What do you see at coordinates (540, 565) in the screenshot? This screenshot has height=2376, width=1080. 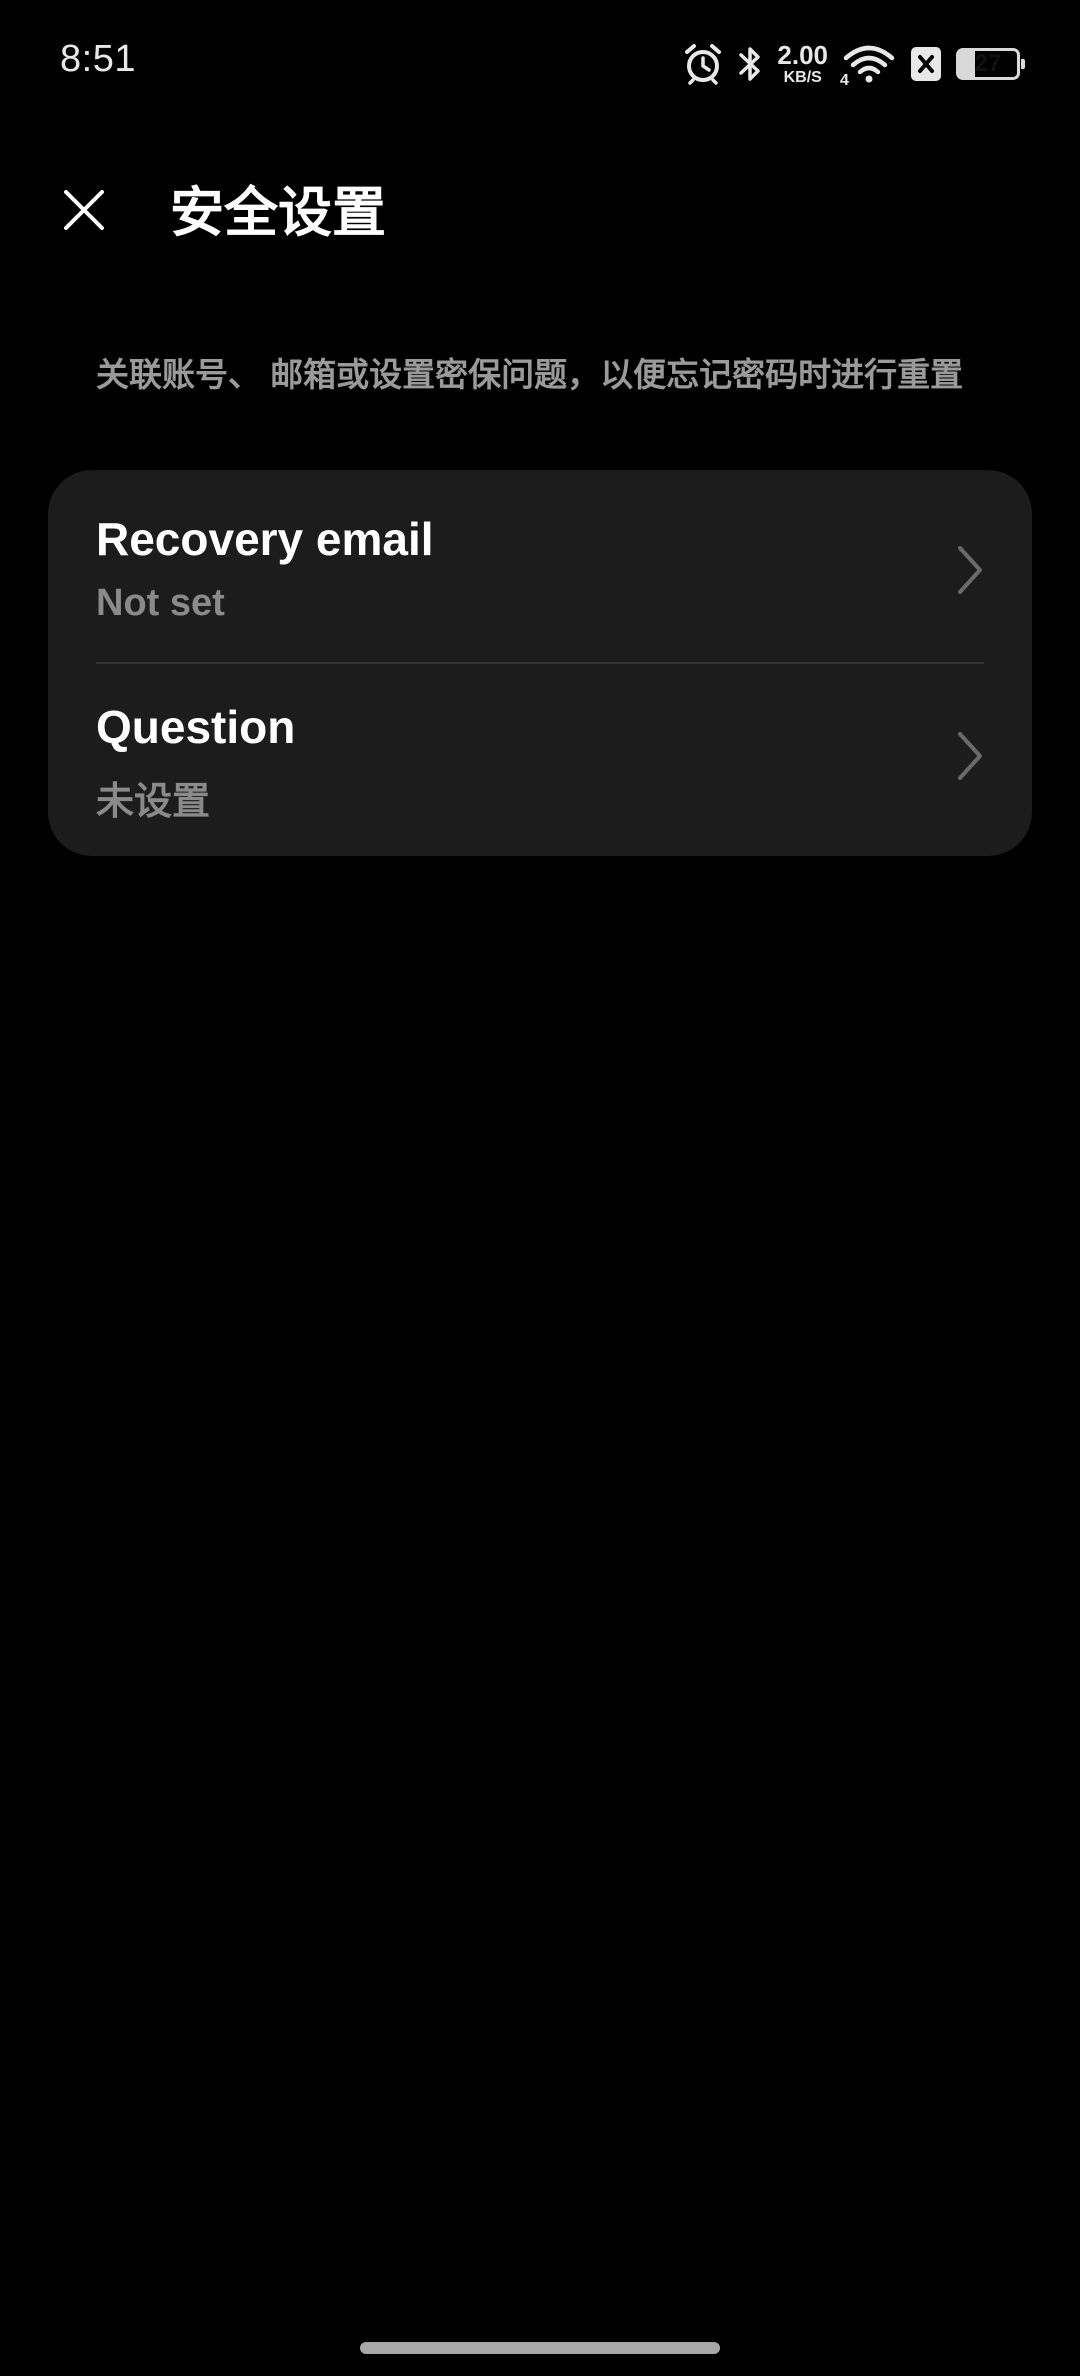 I see `recovery-email-row: Recovery email Not set` at bounding box center [540, 565].